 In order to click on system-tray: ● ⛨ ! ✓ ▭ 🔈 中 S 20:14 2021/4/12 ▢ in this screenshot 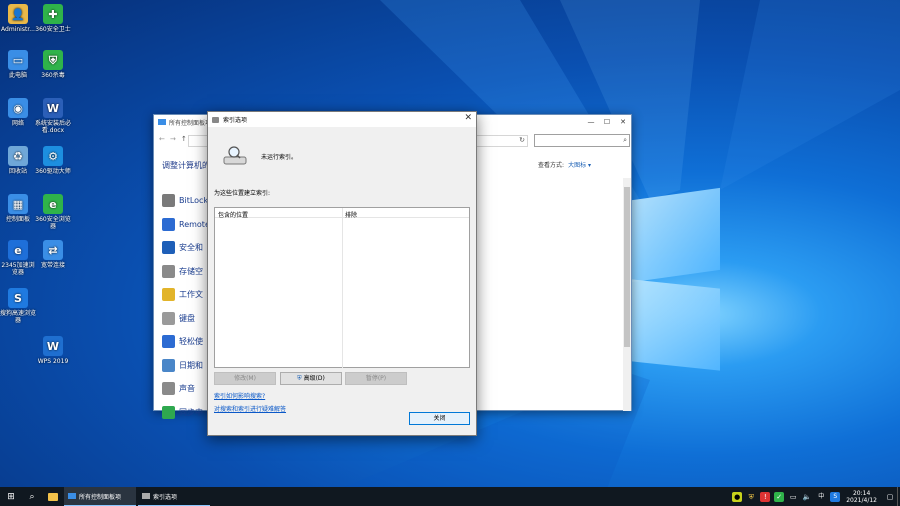, I will do `click(815, 496)`.